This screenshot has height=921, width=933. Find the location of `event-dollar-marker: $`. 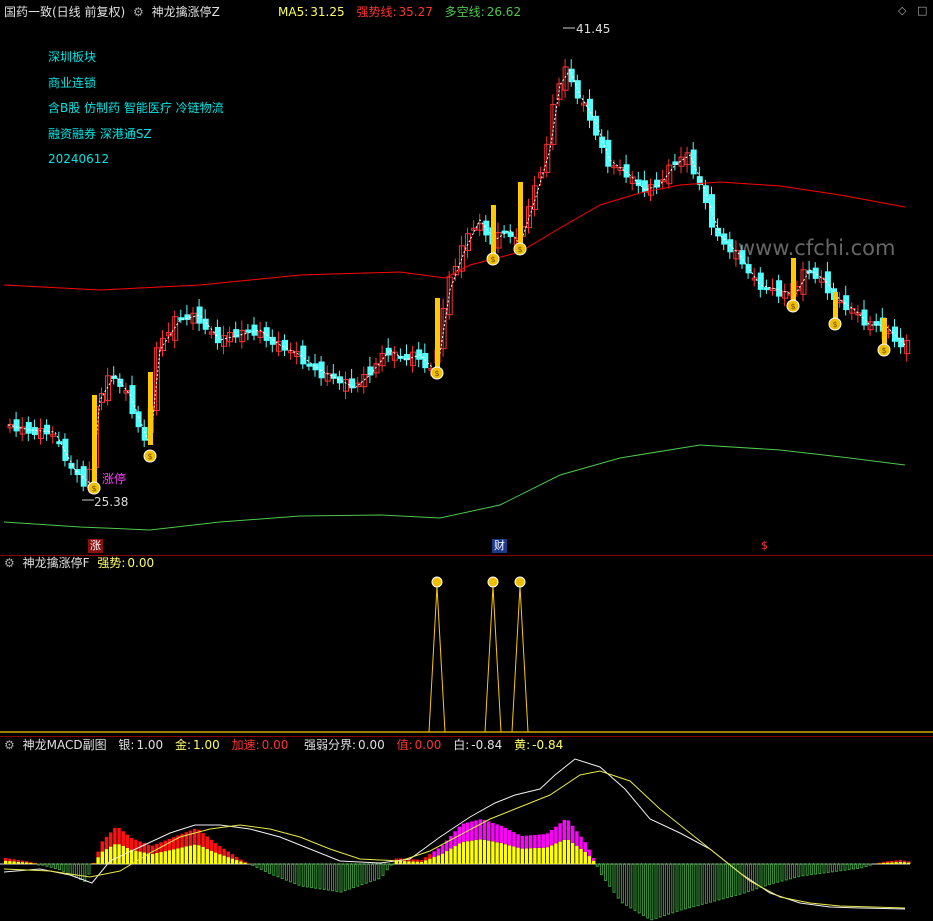

event-dollar-marker: $ is located at coordinates (764, 546).